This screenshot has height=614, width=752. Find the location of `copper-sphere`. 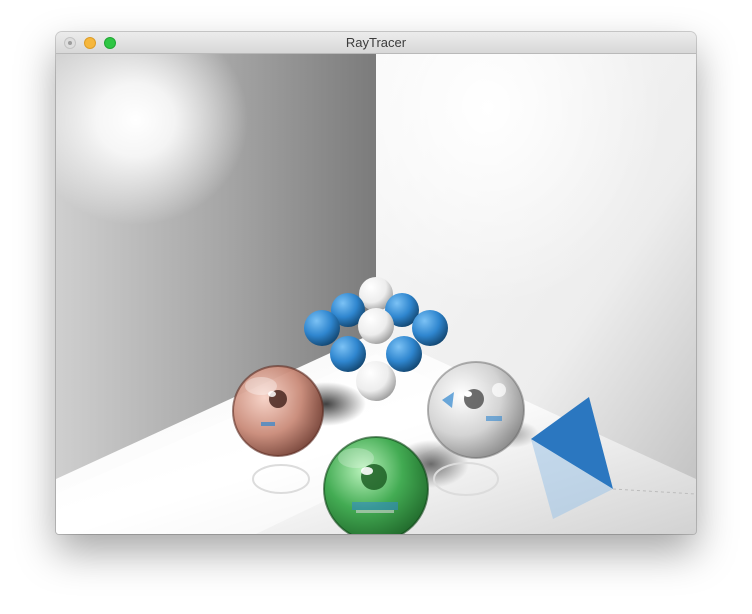

copper-sphere is located at coordinates (278, 411).